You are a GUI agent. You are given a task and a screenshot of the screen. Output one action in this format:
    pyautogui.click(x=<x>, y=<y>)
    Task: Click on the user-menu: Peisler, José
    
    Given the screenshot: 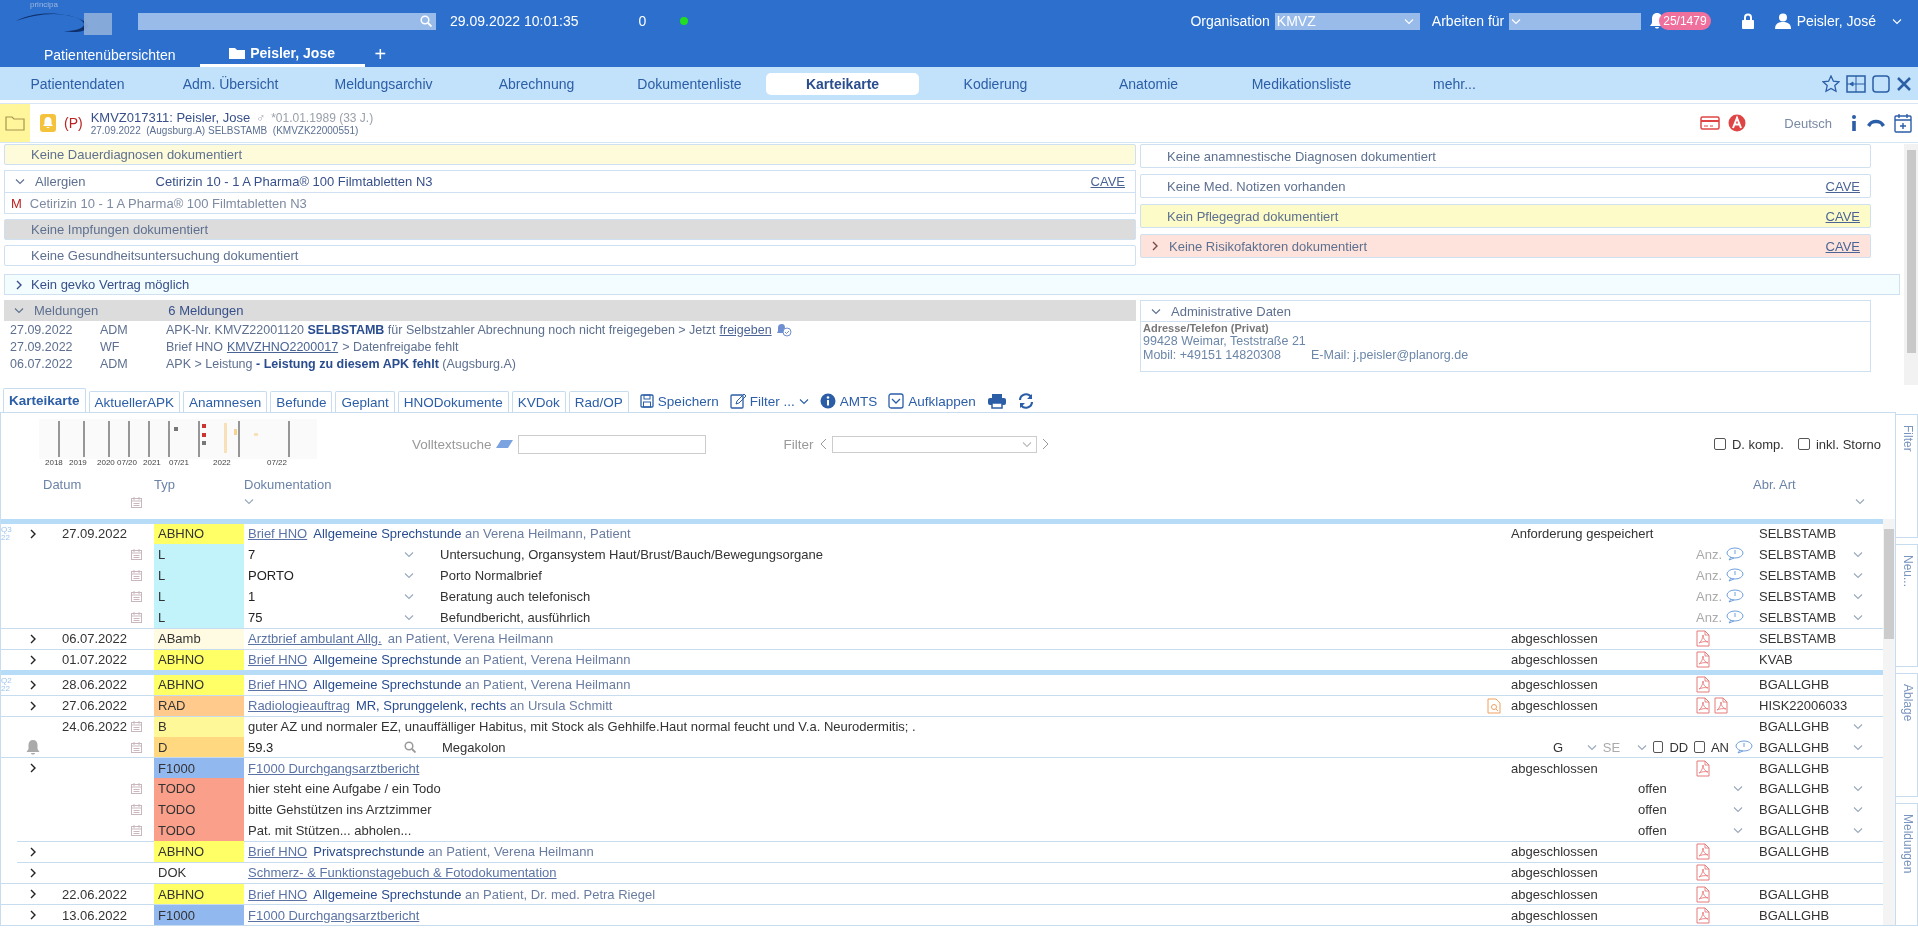 What is the action you would take?
    pyautogui.click(x=1838, y=21)
    